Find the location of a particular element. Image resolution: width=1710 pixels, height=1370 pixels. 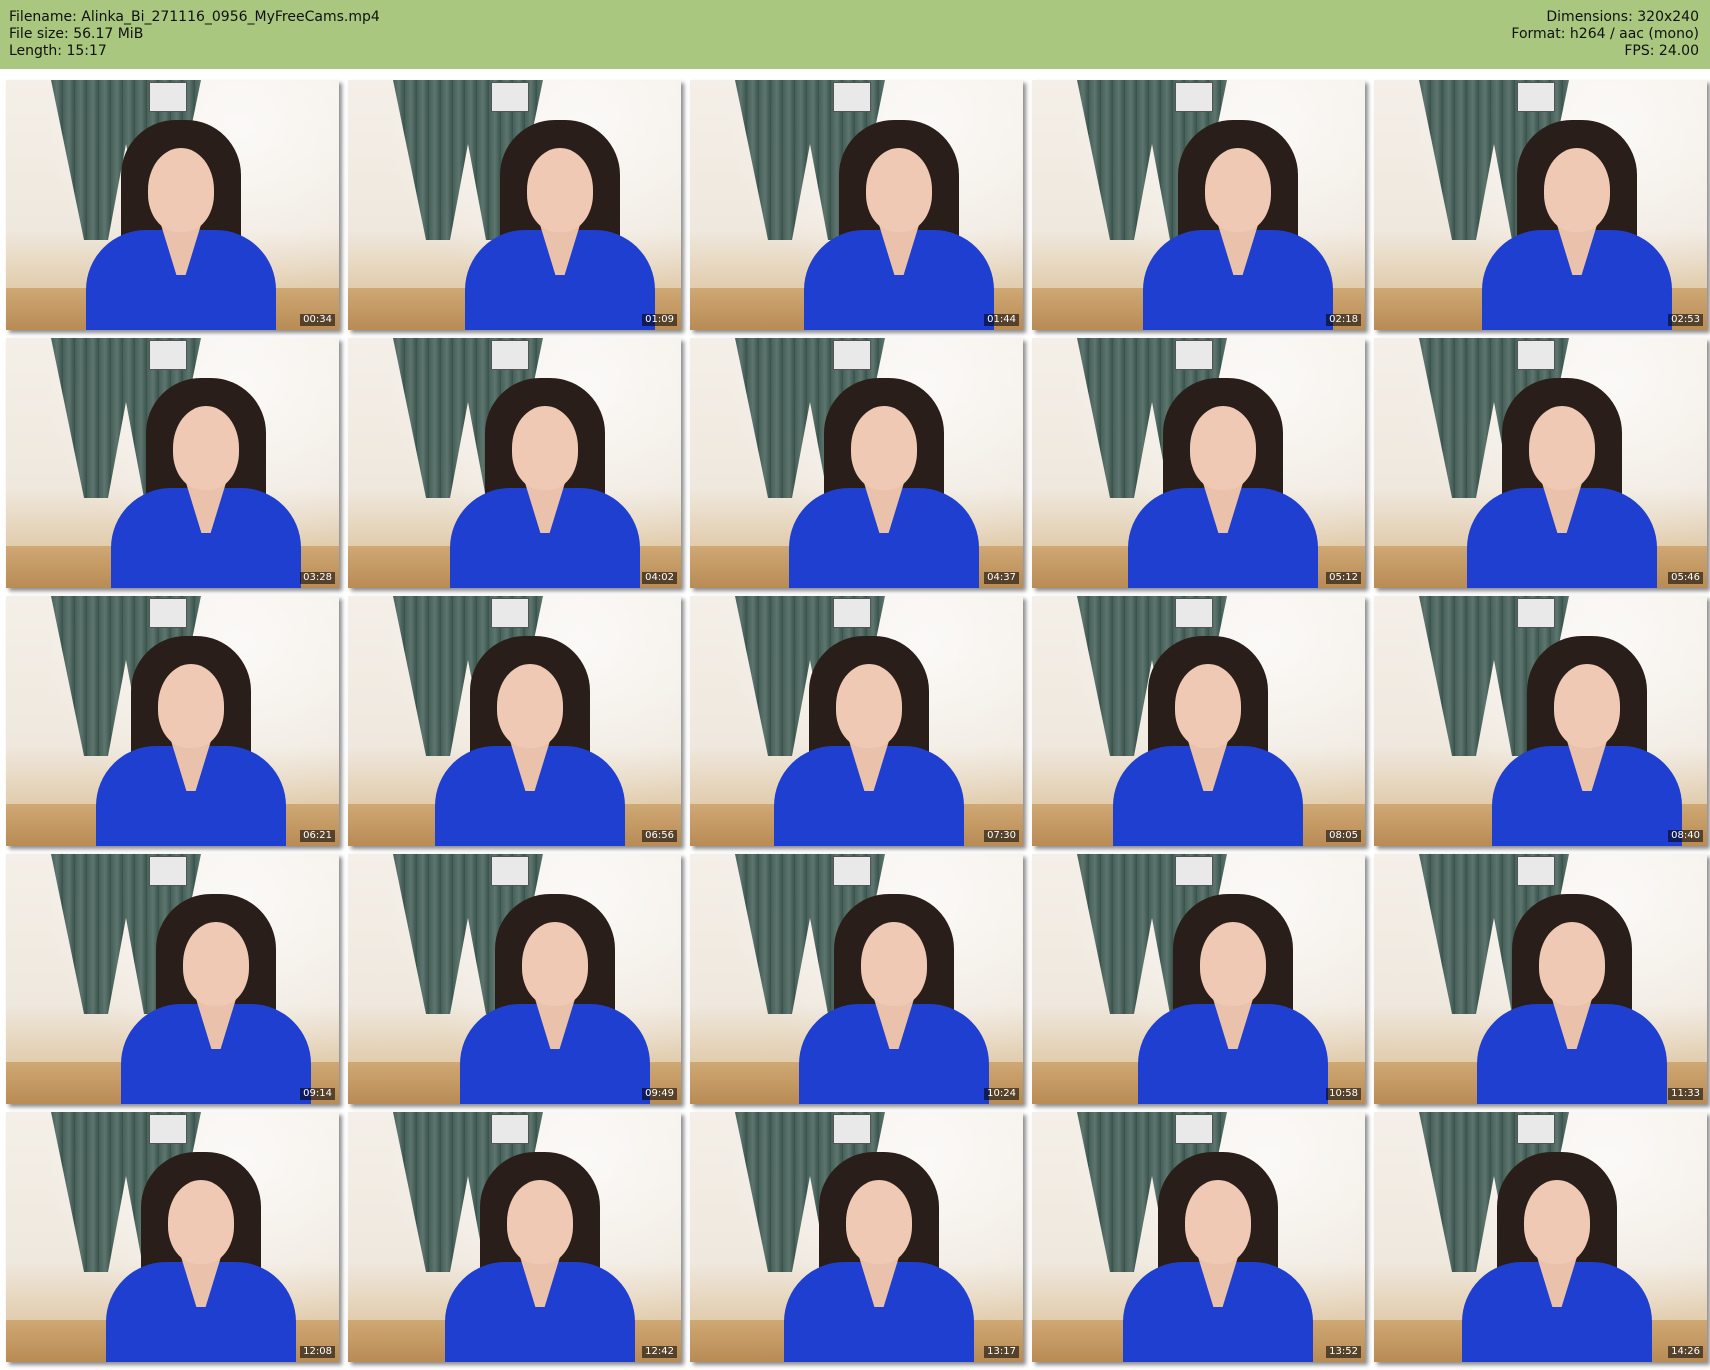

video-thumbnail: 13:52 is located at coordinates (1198, 1237).